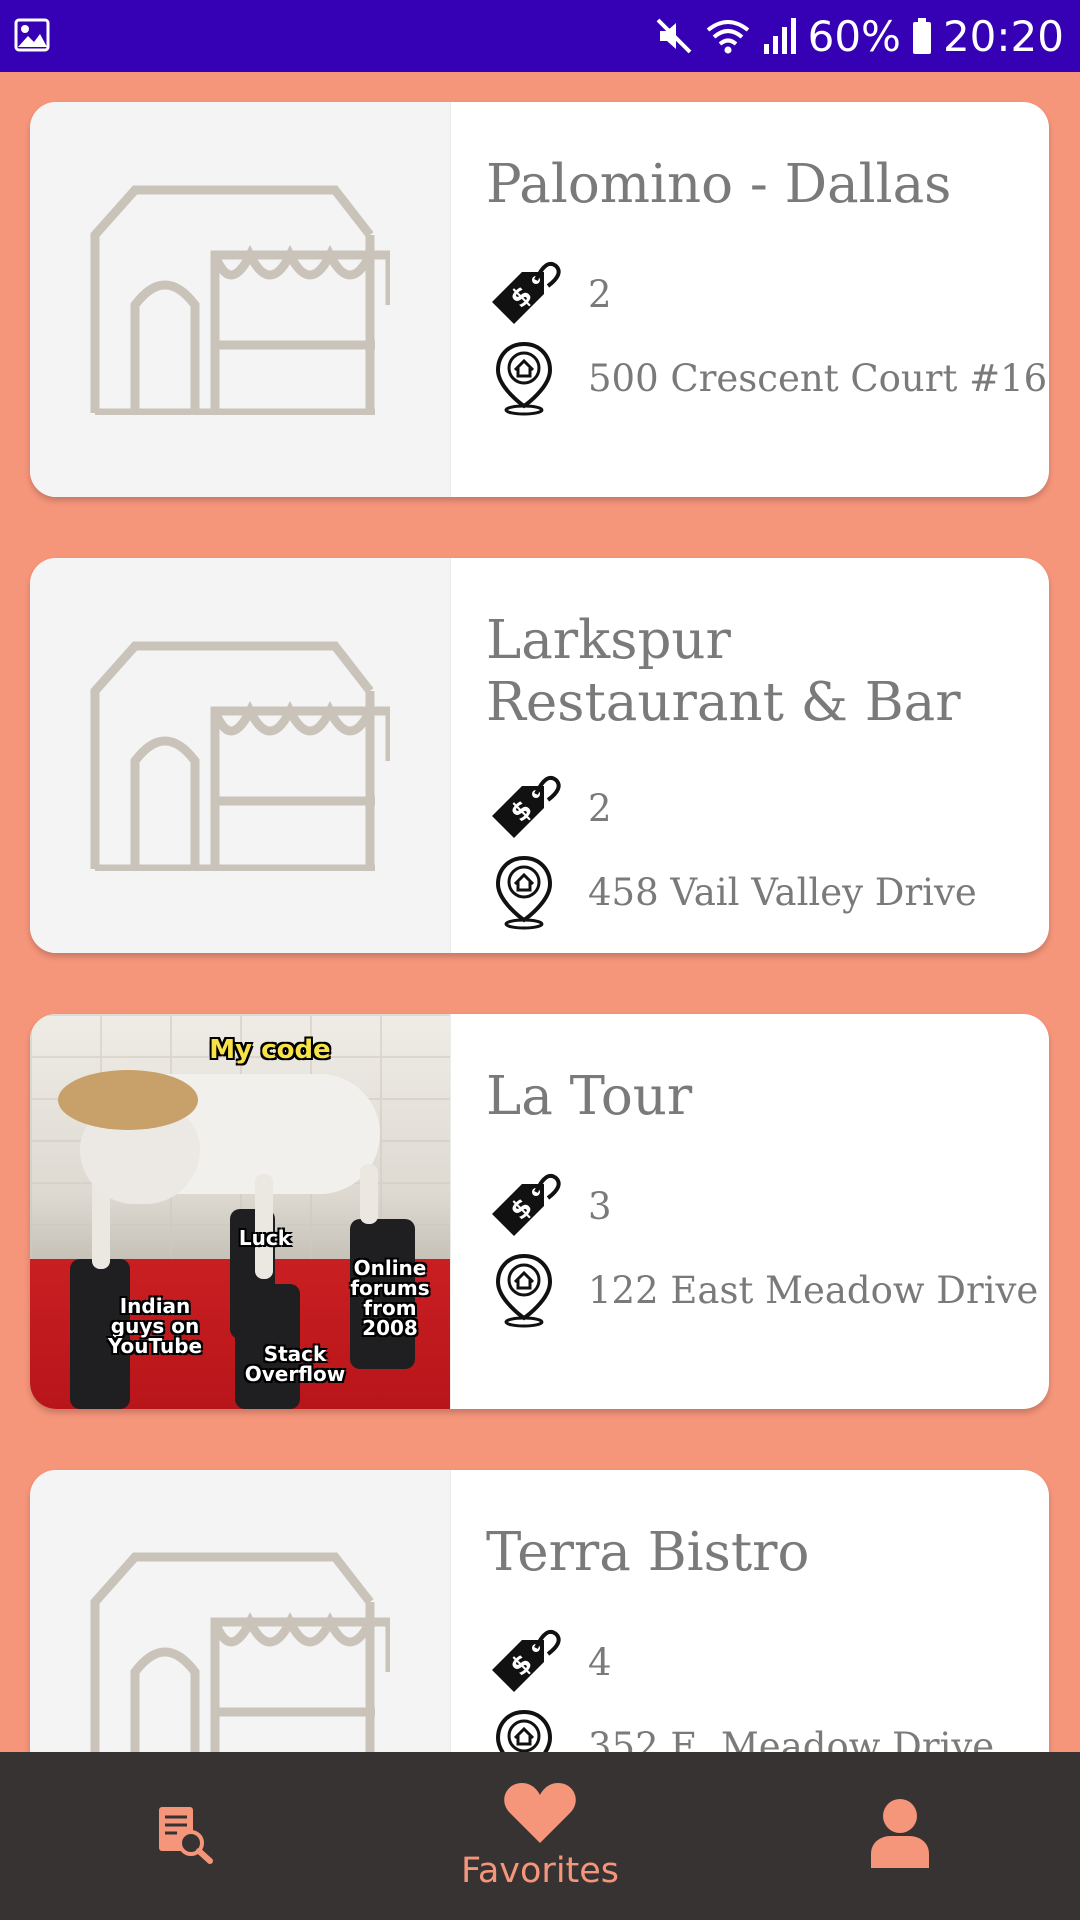 This screenshot has width=1080, height=1920. I want to click on nav-favorites-label: Favorites, so click(540, 1871).